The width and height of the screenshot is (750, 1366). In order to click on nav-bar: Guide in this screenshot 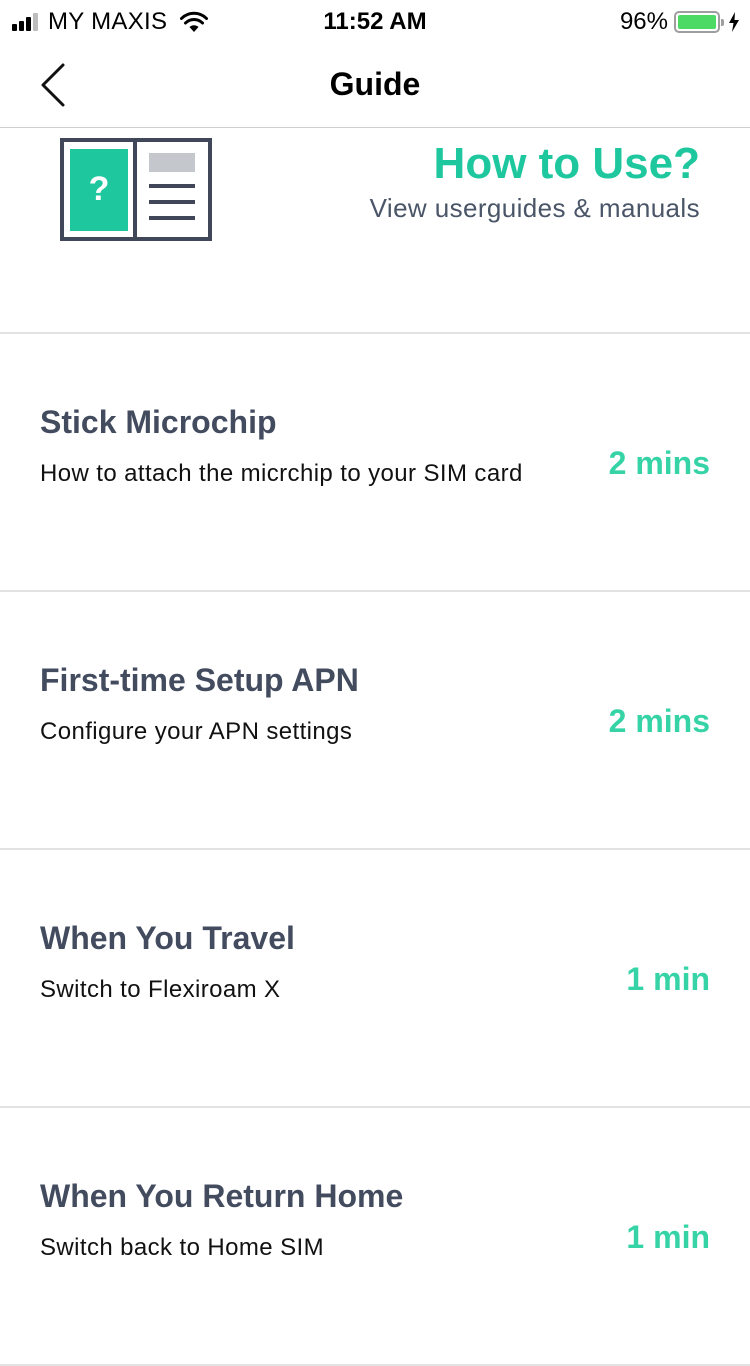, I will do `click(375, 84)`.